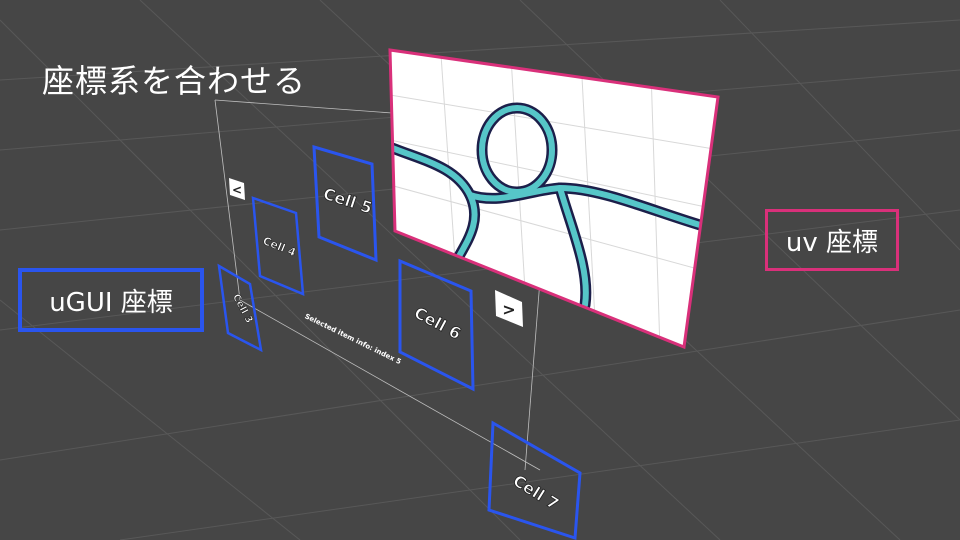 The width and height of the screenshot is (960, 540). What do you see at coordinates (174, 81) in the screenshot?
I see `slide-title: 座標系を合わせる` at bounding box center [174, 81].